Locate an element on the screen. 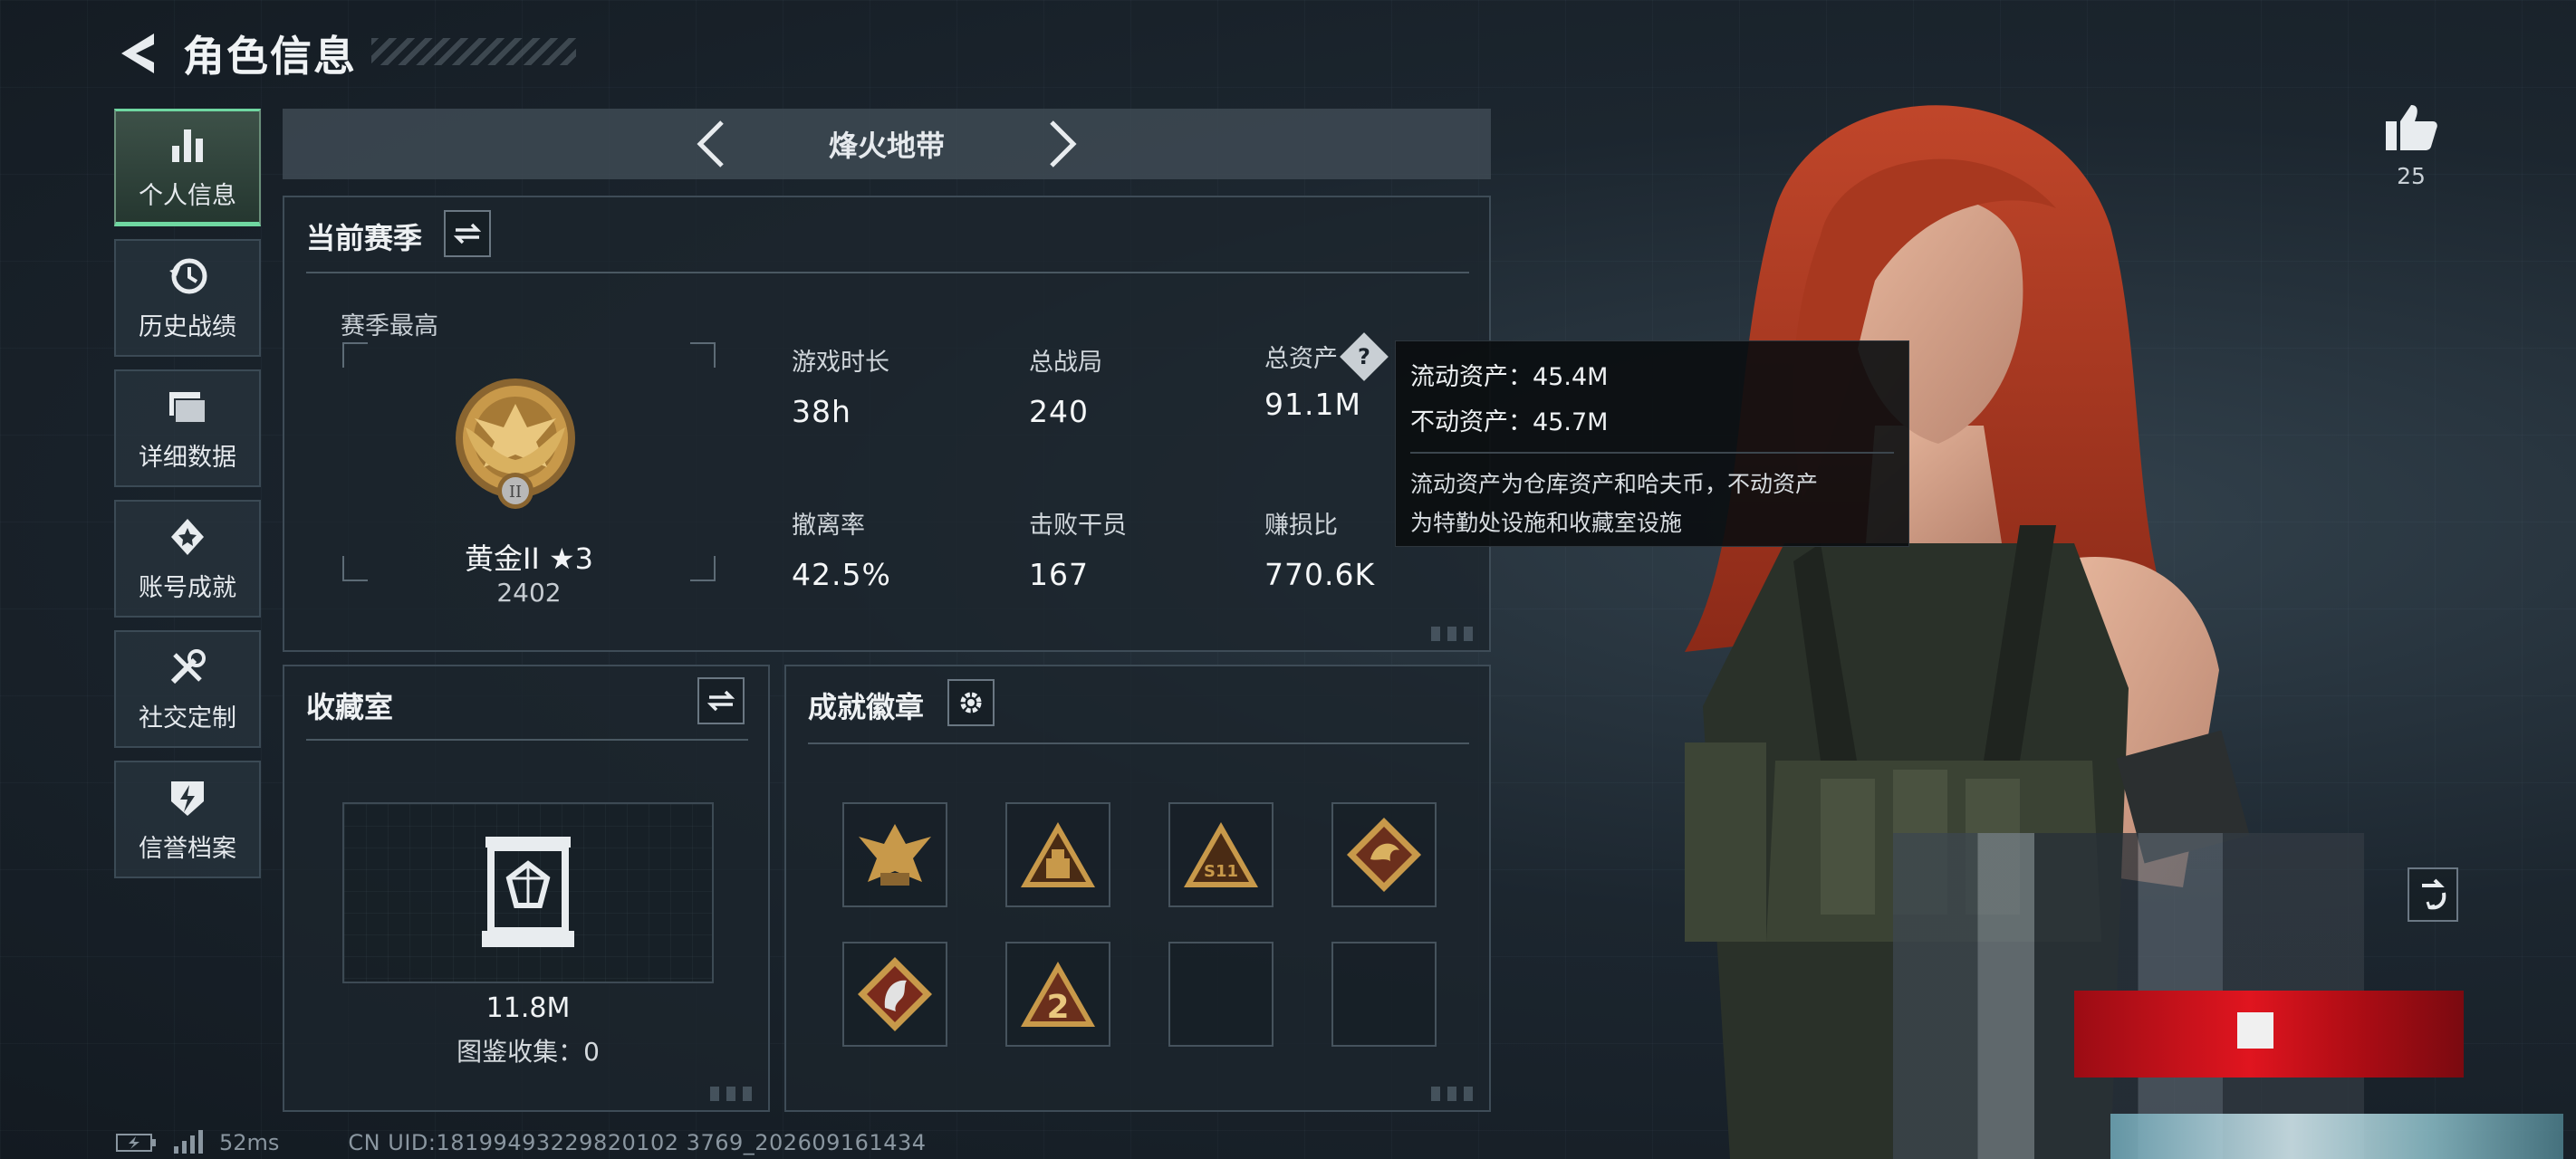 The width and height of the screenshot is (2576, 1159). gear-icon is located at coordinates (971, 703).